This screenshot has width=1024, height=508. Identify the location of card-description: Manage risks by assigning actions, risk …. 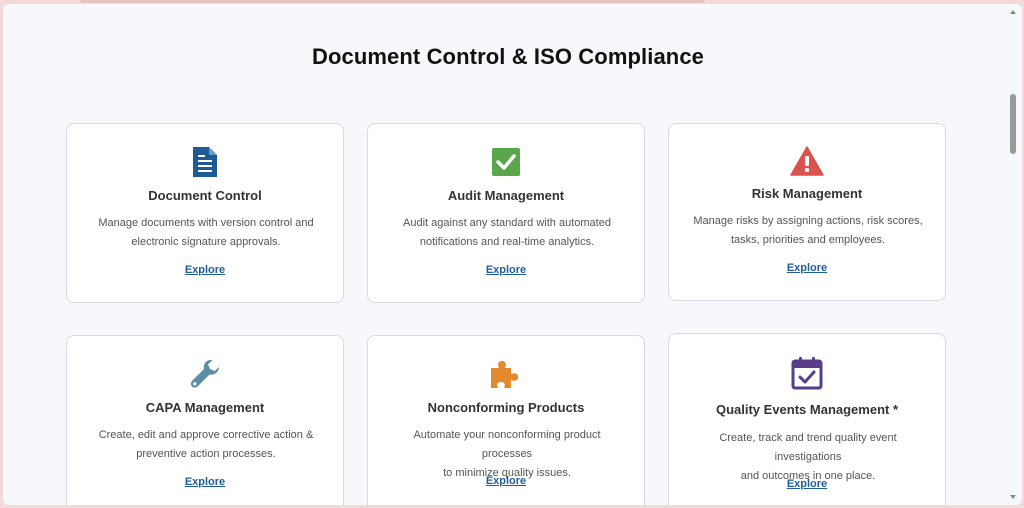
(808, 231).